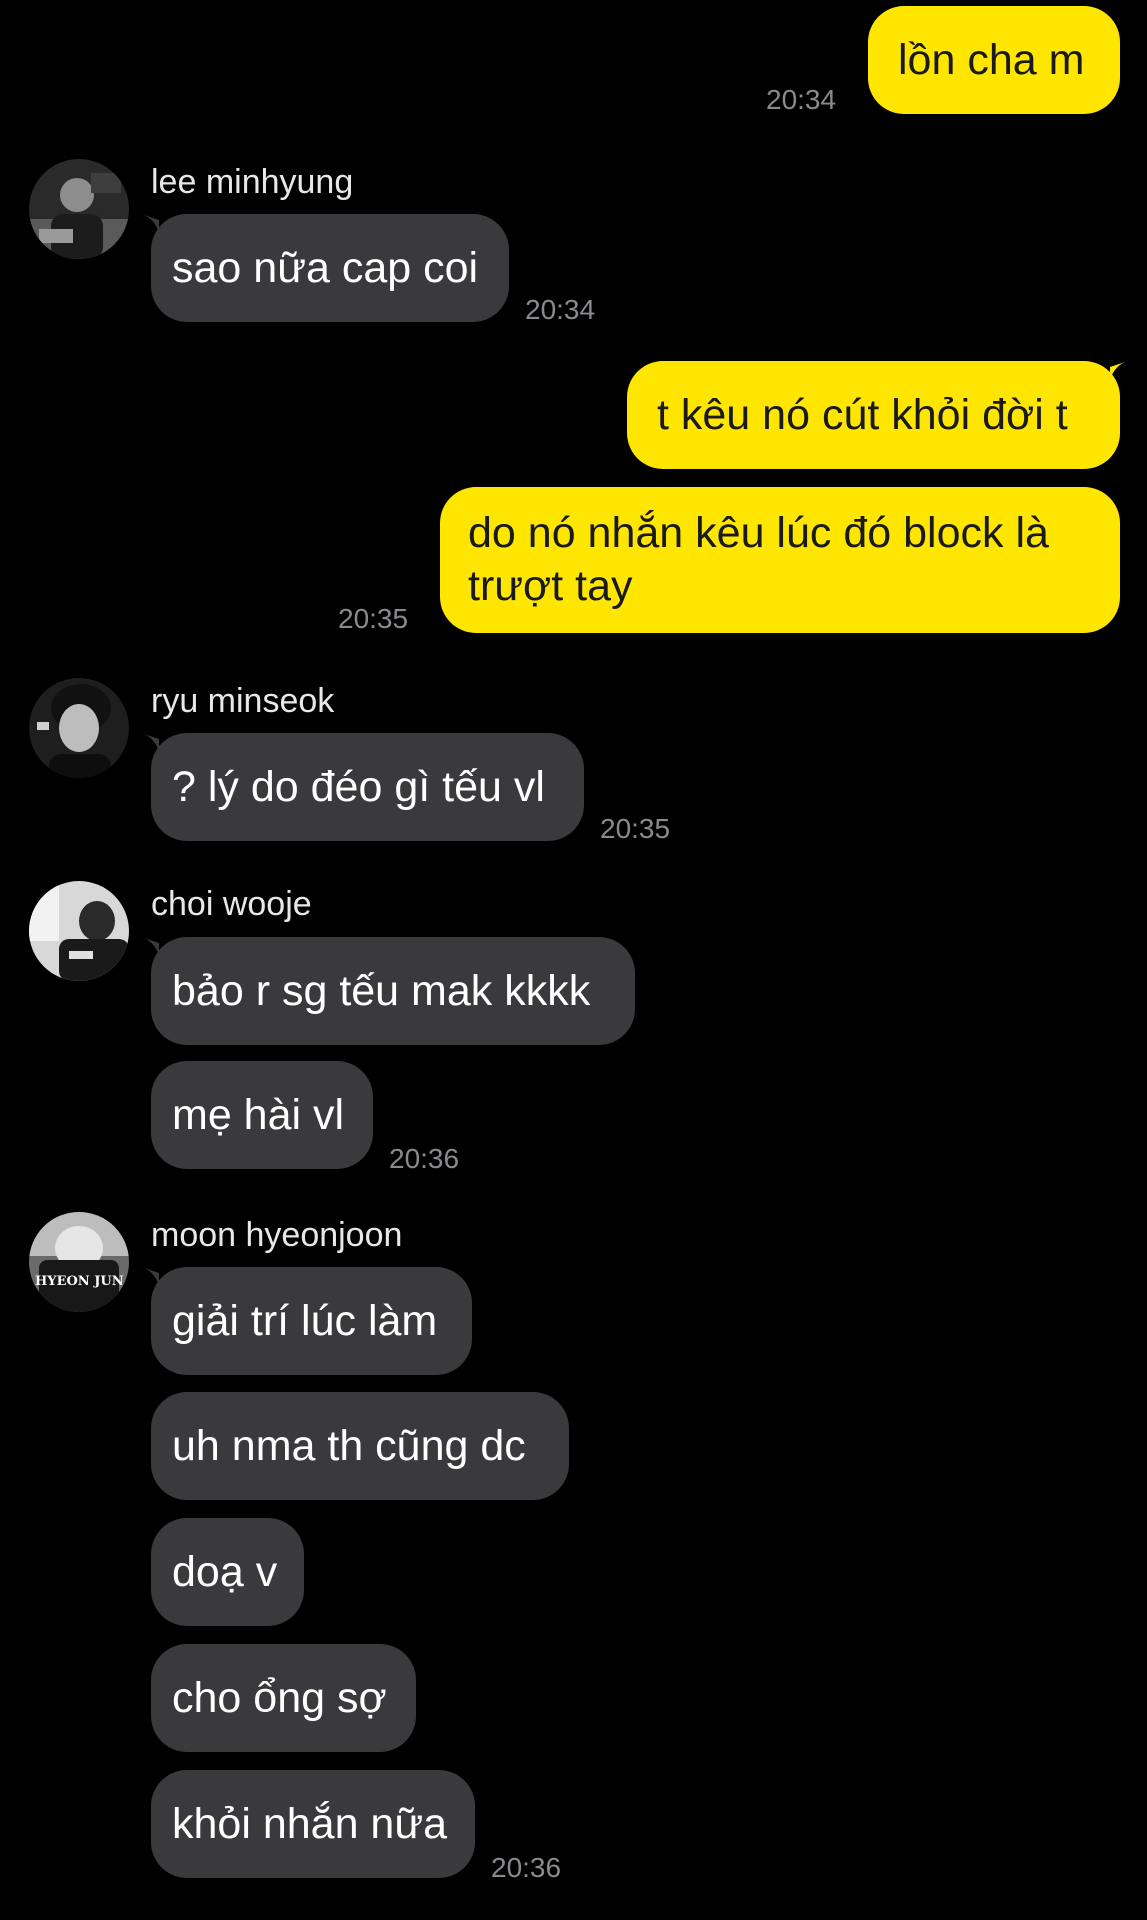 The width and height of the screenshot is (1147, 1920). Describe the element at coordinates (325, 267) in the screenshot. I see `message-text: sao nữa cap coi` at that location.